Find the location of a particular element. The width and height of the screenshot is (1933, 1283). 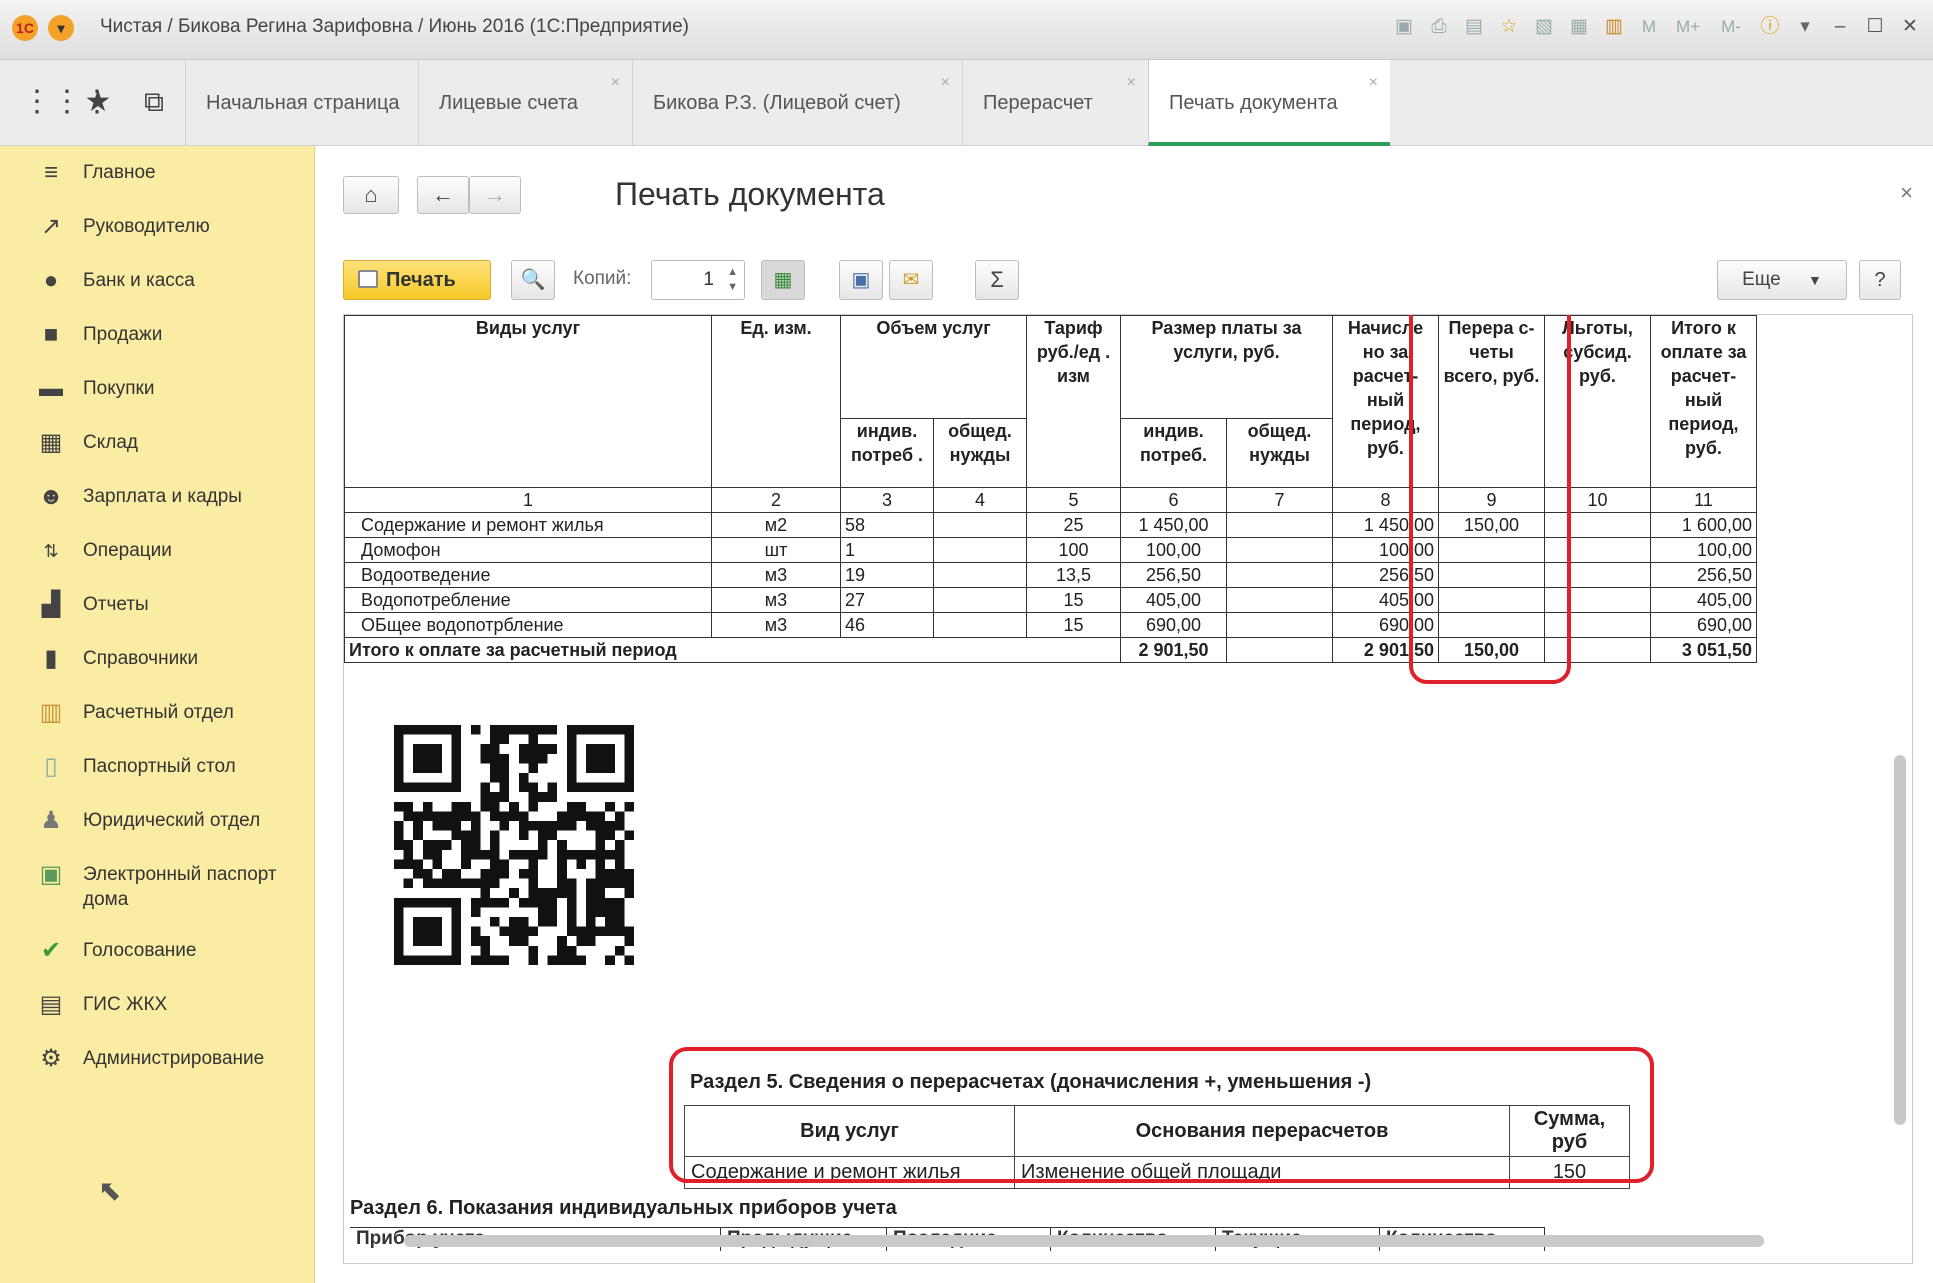

tab-accounts: Лицевые счета × is located at coordinates (525, 103).